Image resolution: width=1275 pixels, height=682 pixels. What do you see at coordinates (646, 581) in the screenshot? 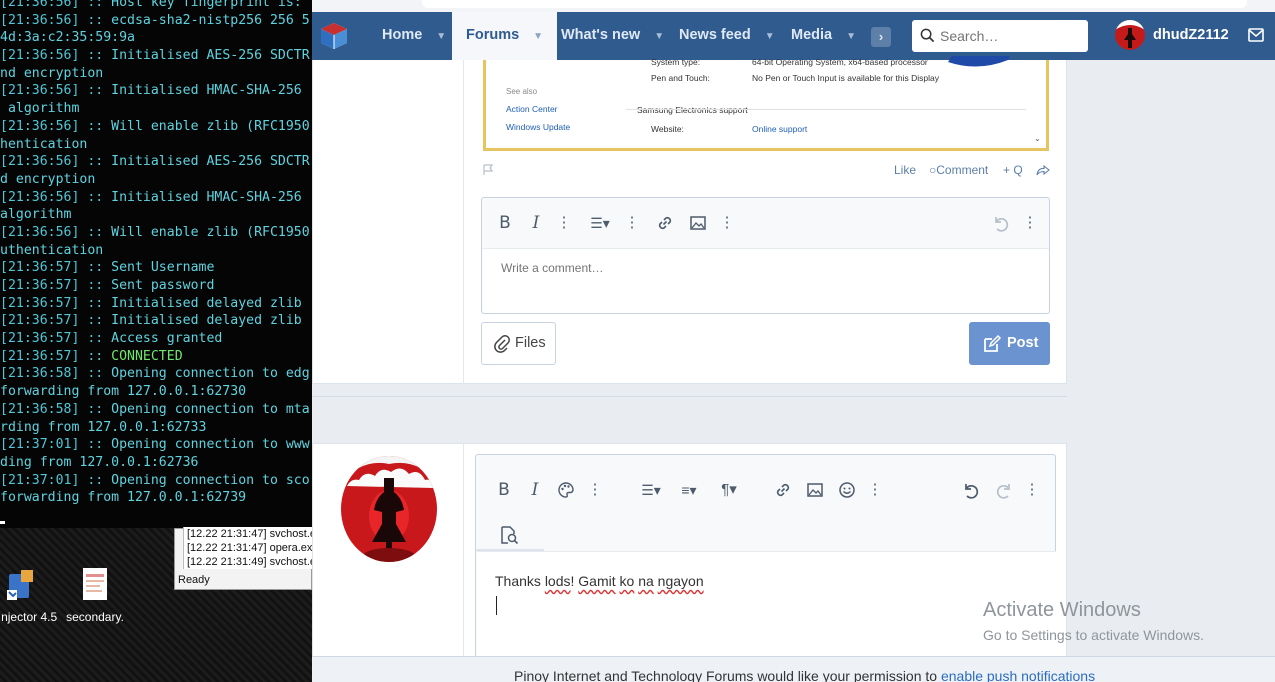
I see `misspelled-word: na` at bounding box center [646, 581].